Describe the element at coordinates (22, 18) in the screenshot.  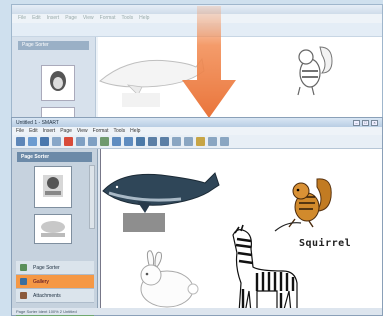
I see `bg-menu-file: File` at that location.